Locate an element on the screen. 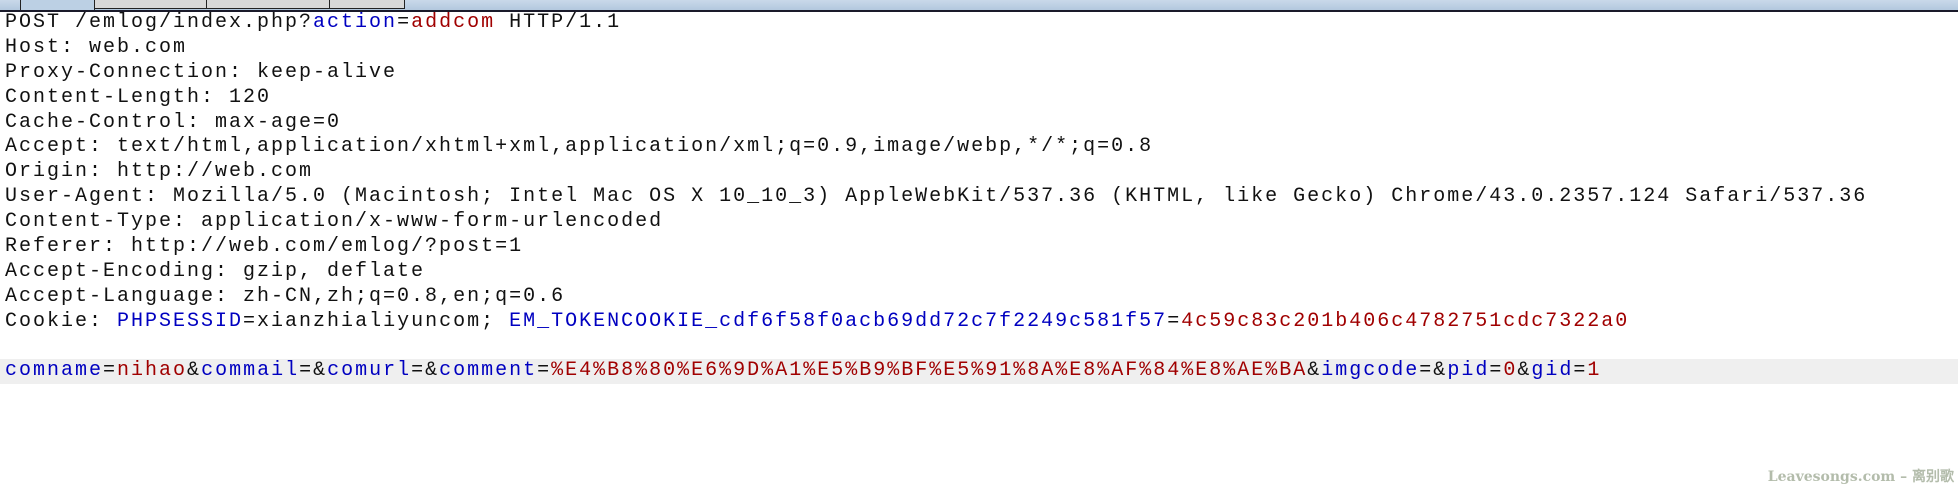 This screenshot has width=1958, height=486. request-header-line: Referer: http://web.com/emlog/?post=1 is located at coordinates (979, 247).